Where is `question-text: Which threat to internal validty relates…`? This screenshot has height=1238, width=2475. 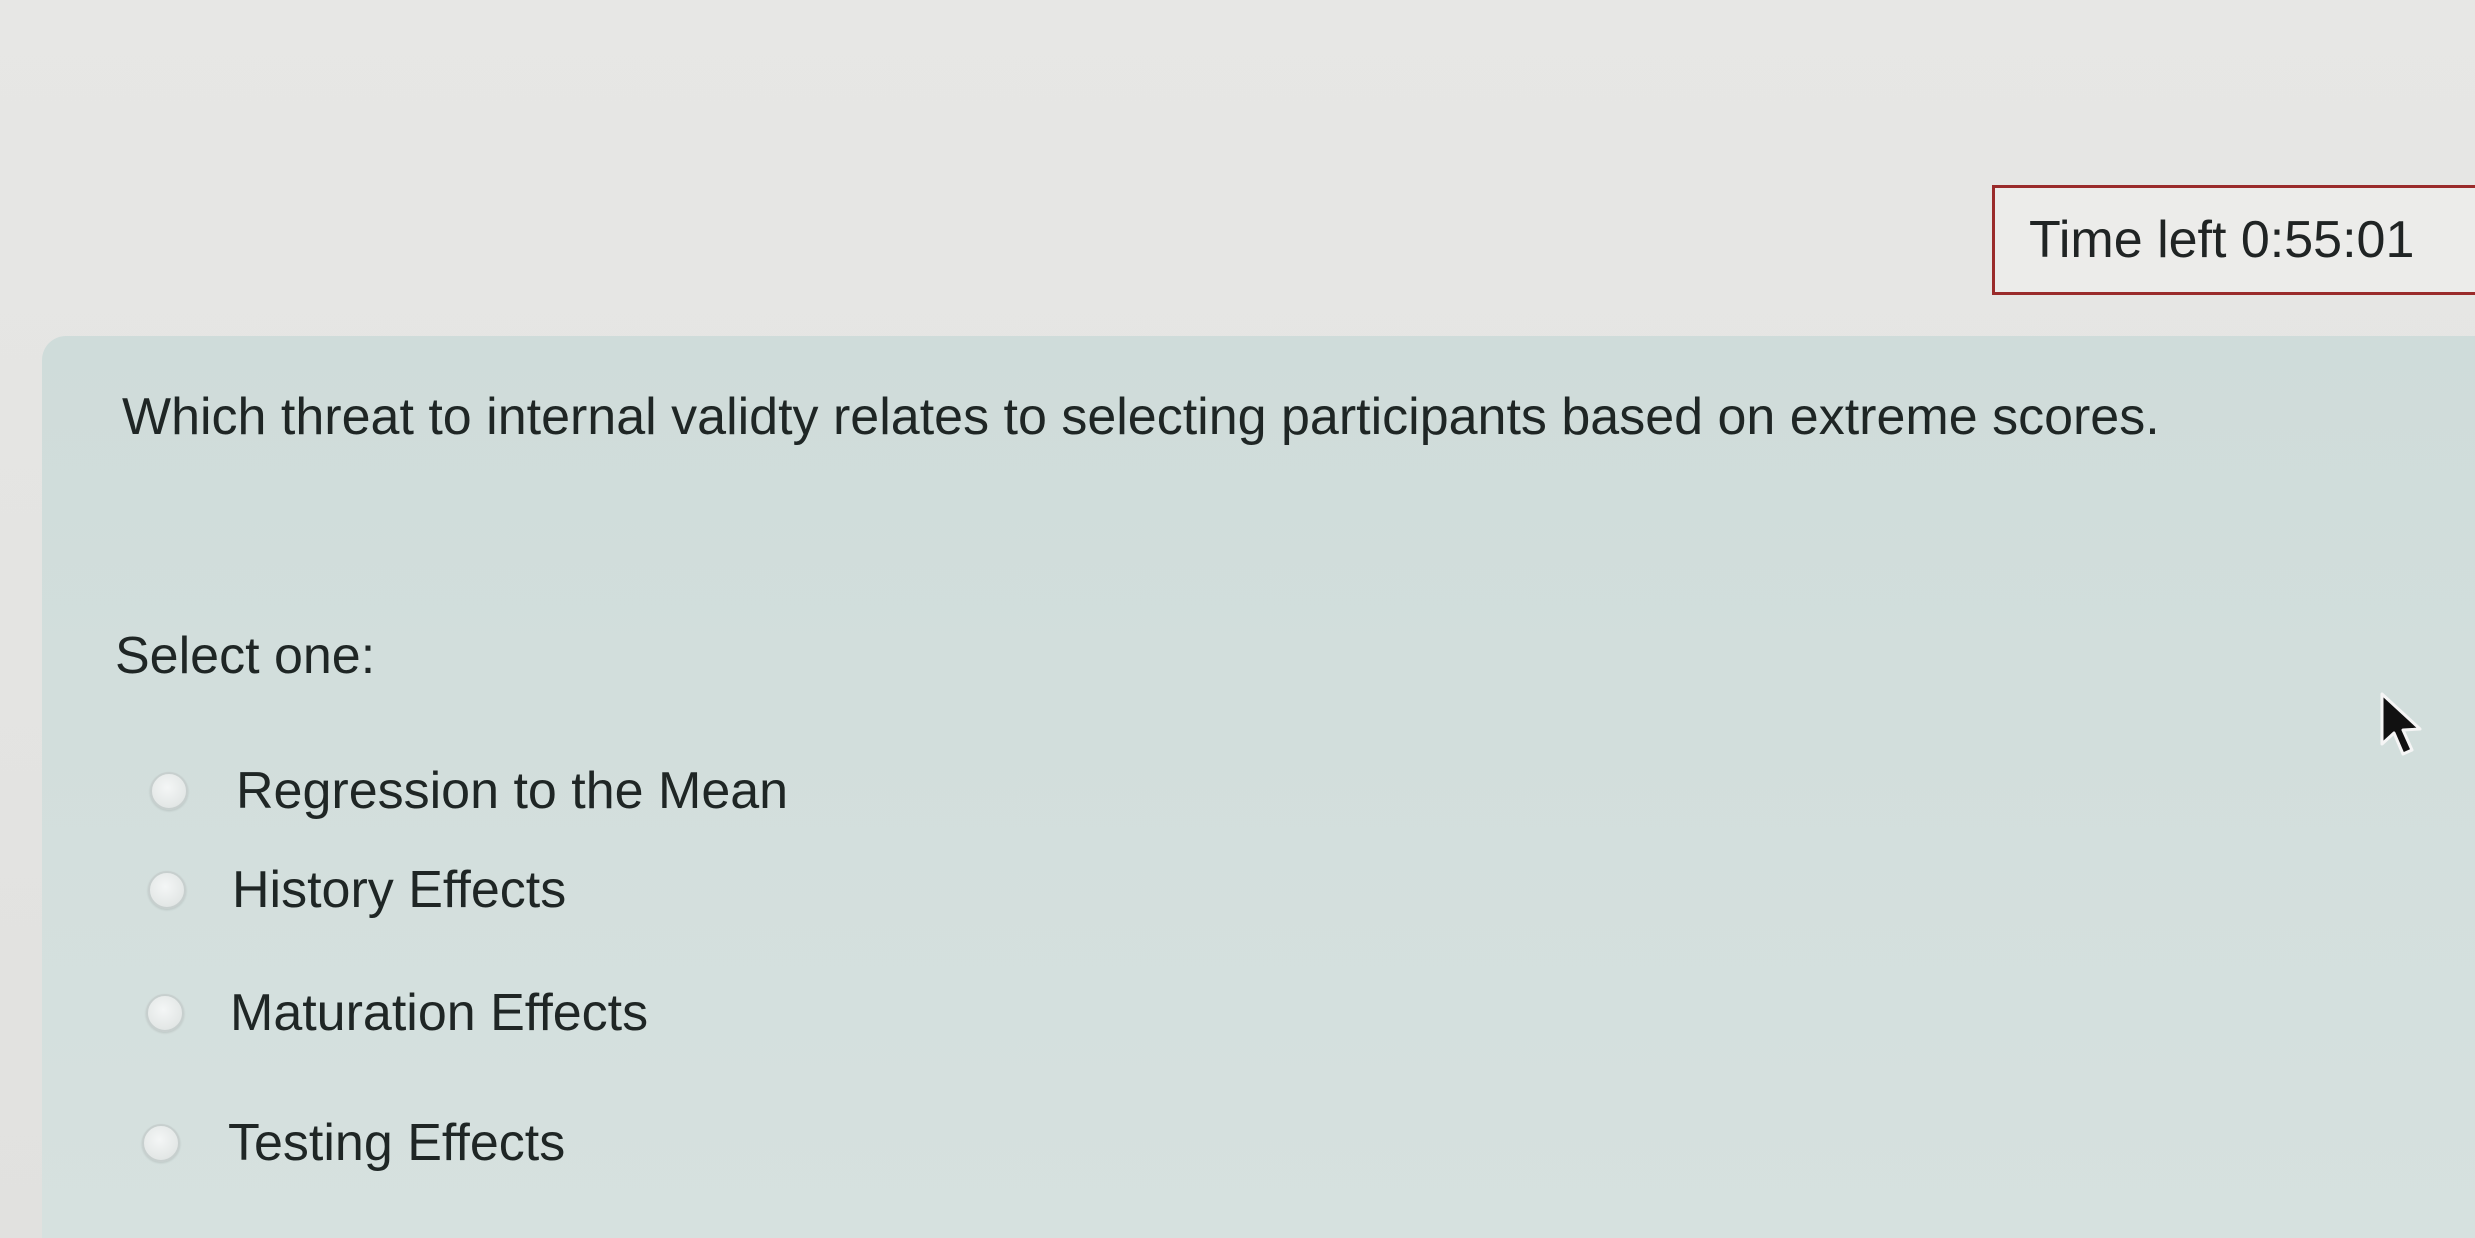
question-text: Which threat to internal validty relates… is located at coordinates (1141, 417).